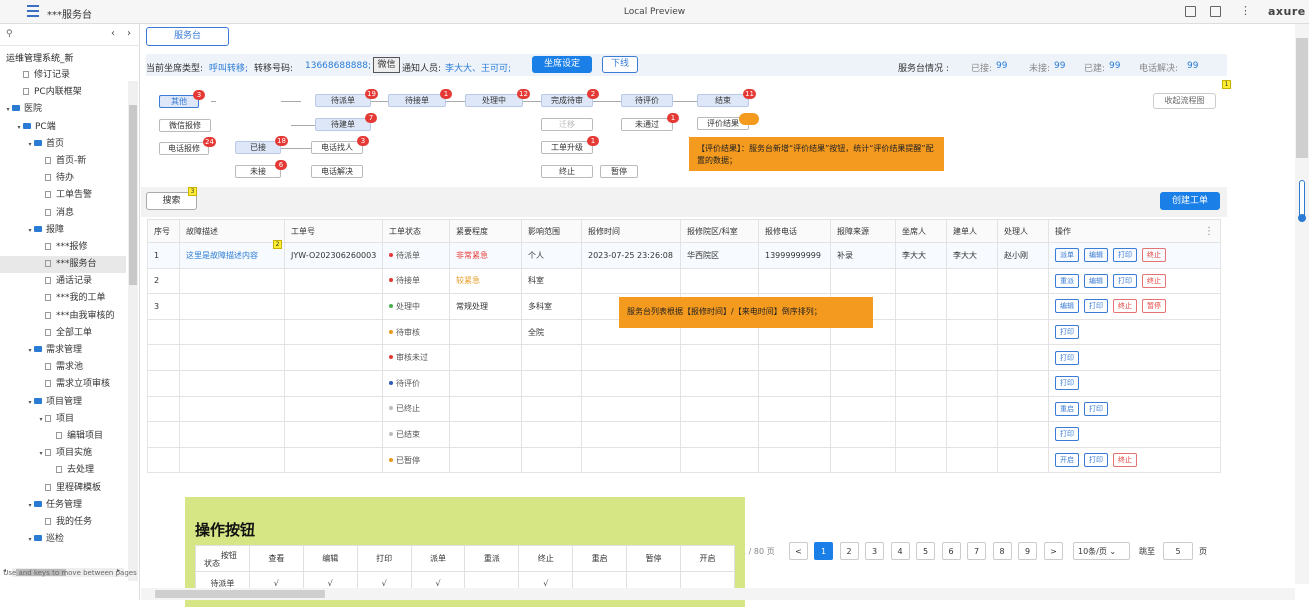 Image resolution: width=1309 pixels, height=607 pixels. What do you see at coordinates (343, 100) in the screenshot?
I see `flow-node-pending-dispatch: 待派单` at bounding box center [343, 100].